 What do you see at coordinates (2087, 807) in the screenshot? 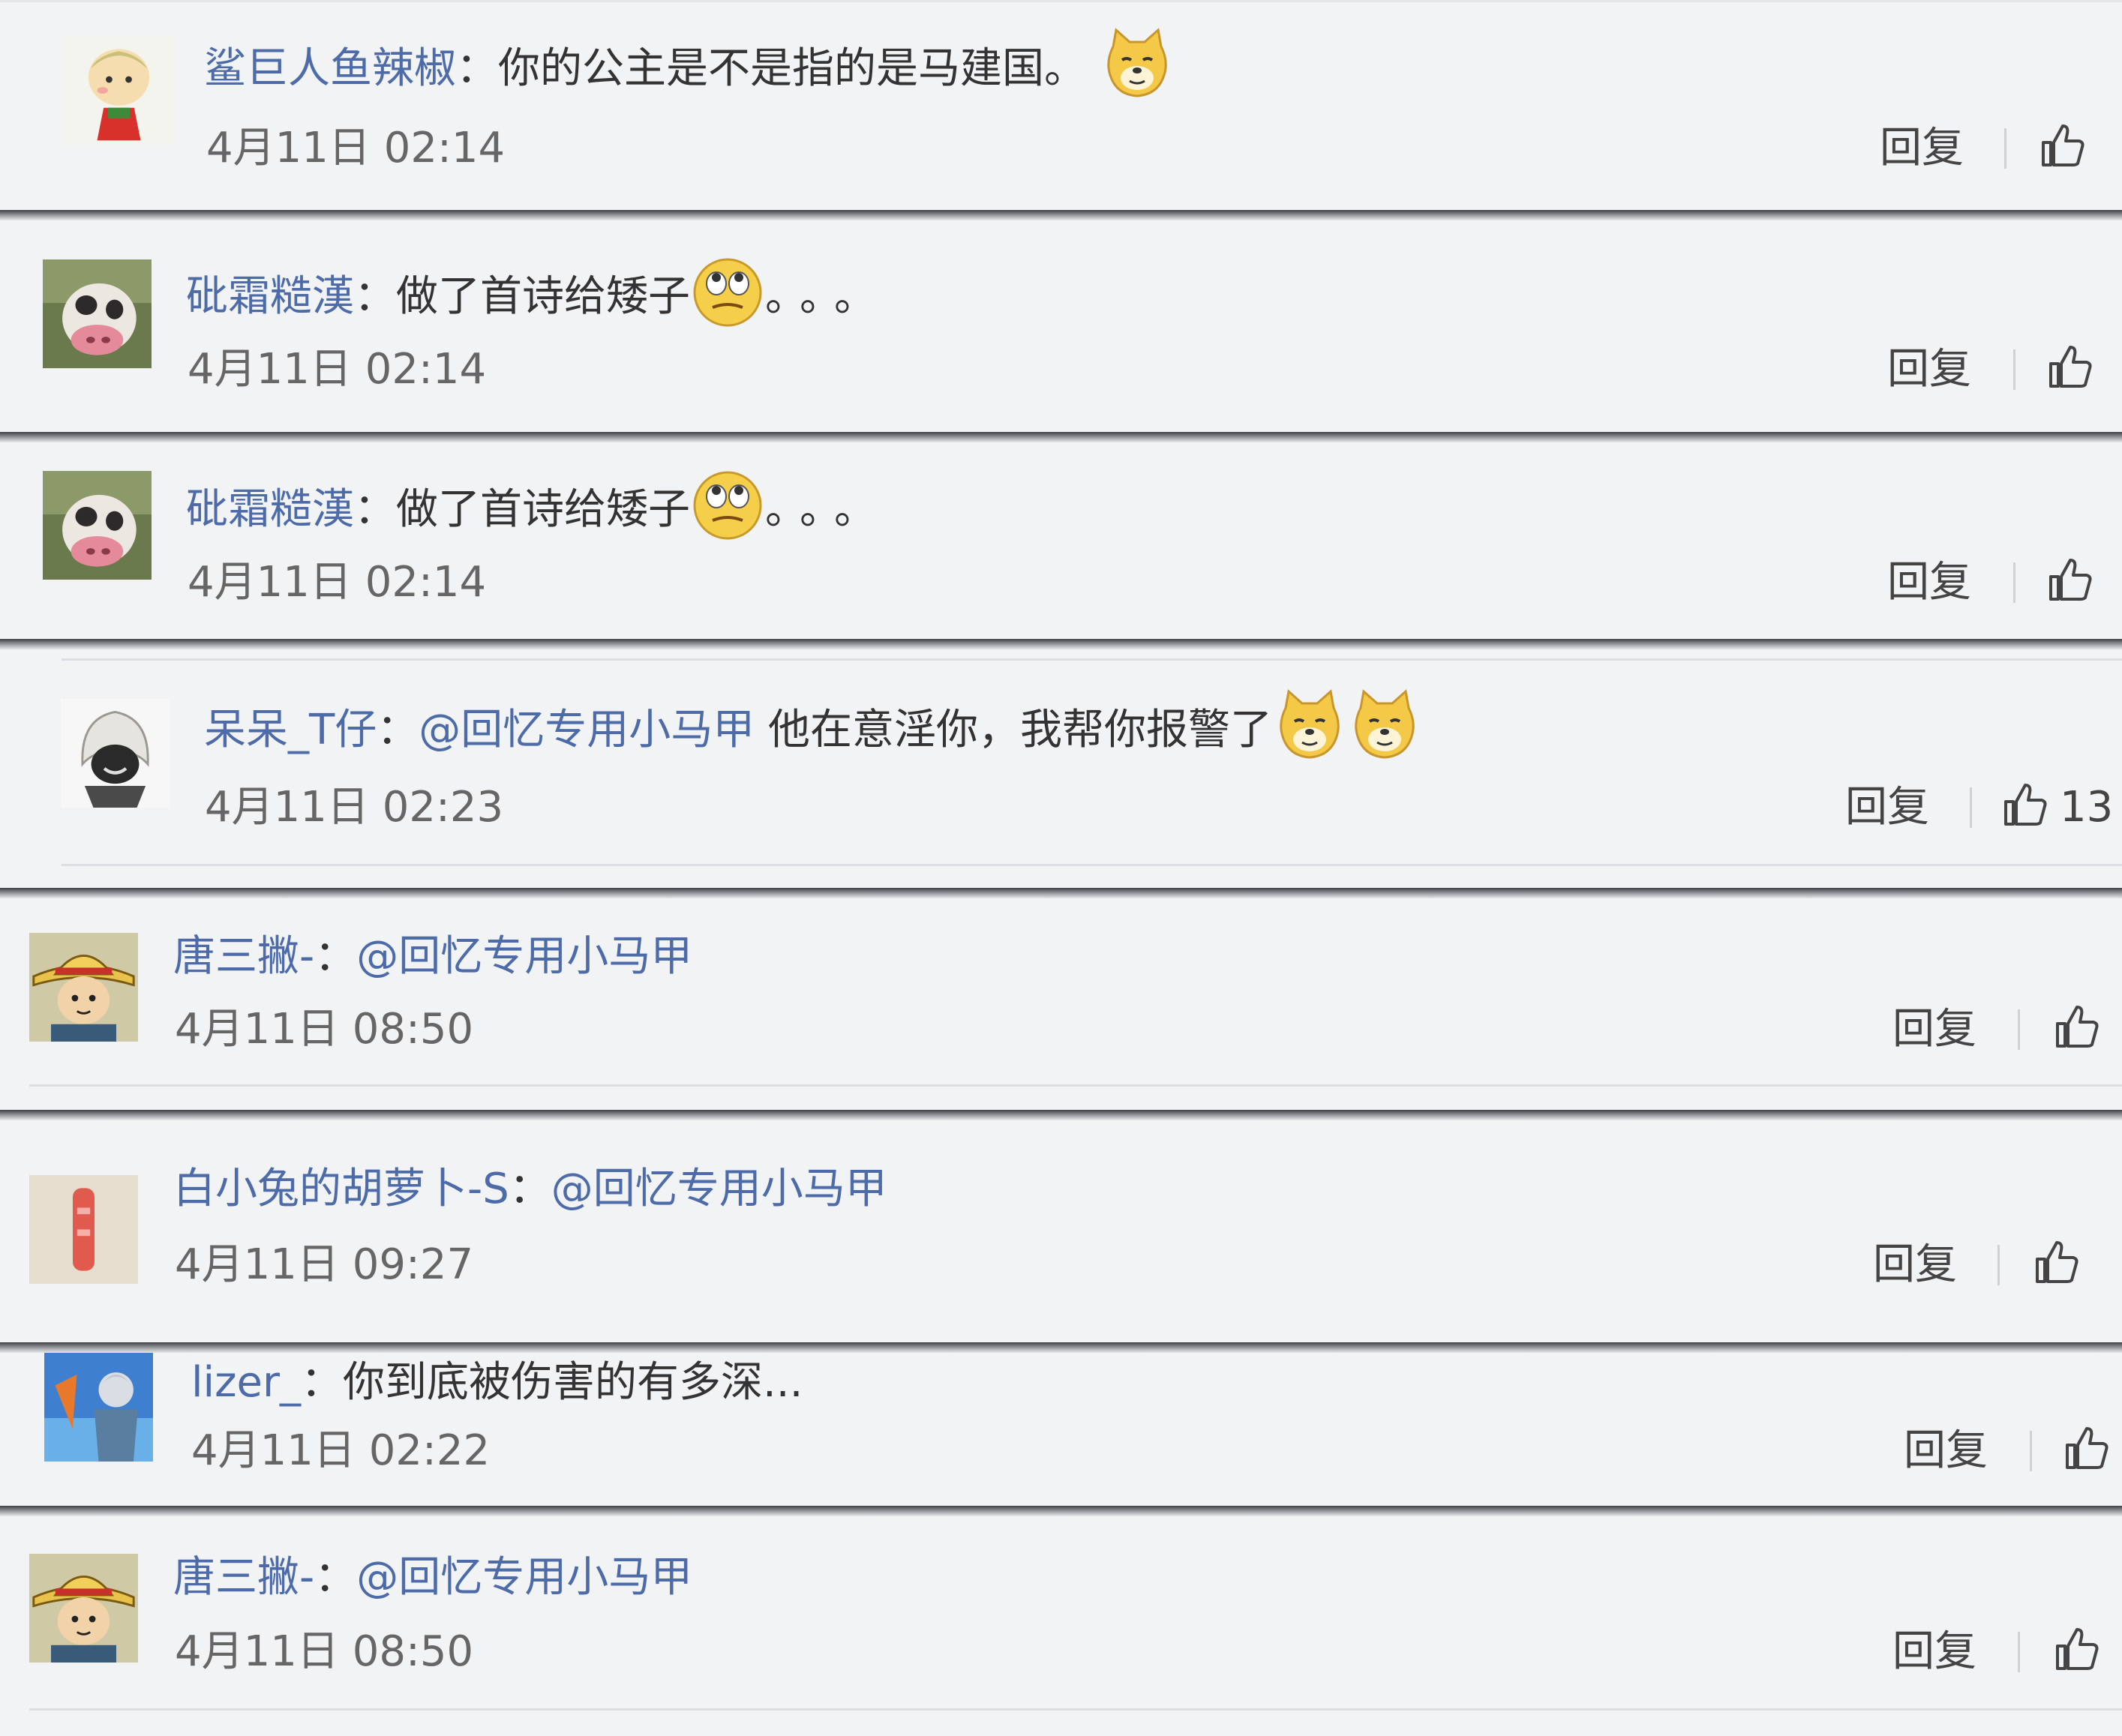
I see `like-count: 13` at bounding box center [2087, 807].